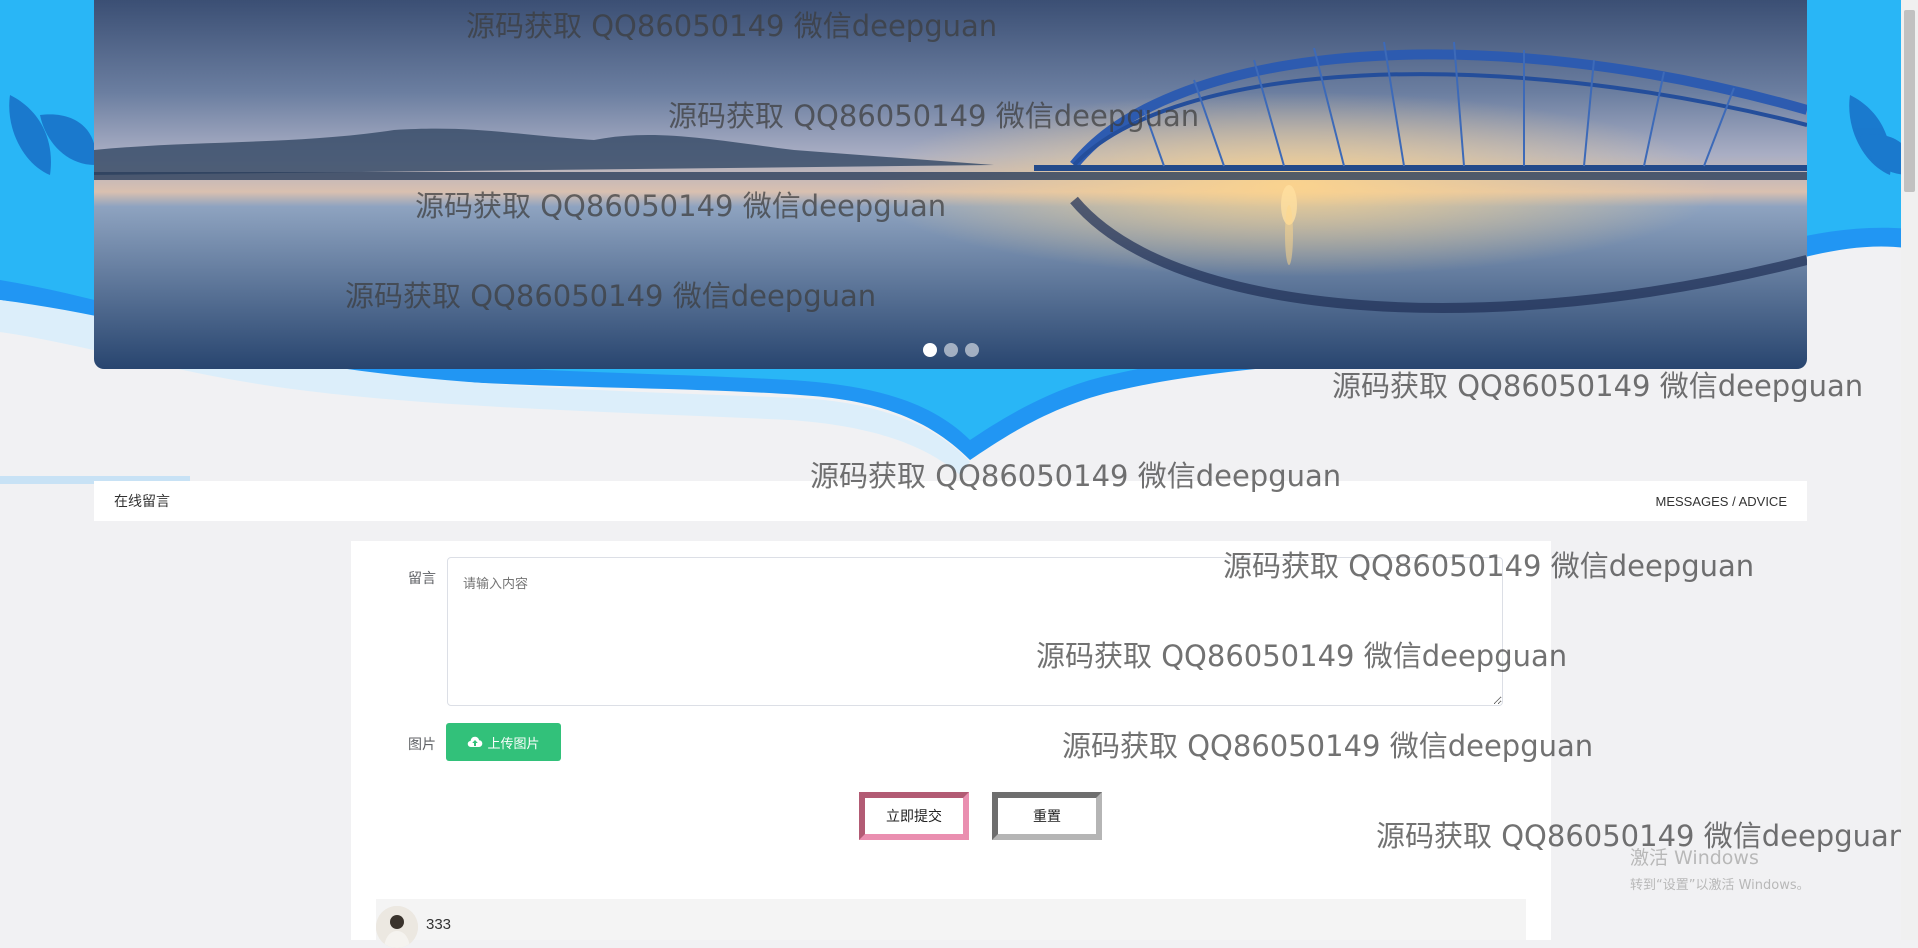 The height and width of the screenshot is (948, 1918). I want to click on section-title: 在线留言, so click(142, 501).